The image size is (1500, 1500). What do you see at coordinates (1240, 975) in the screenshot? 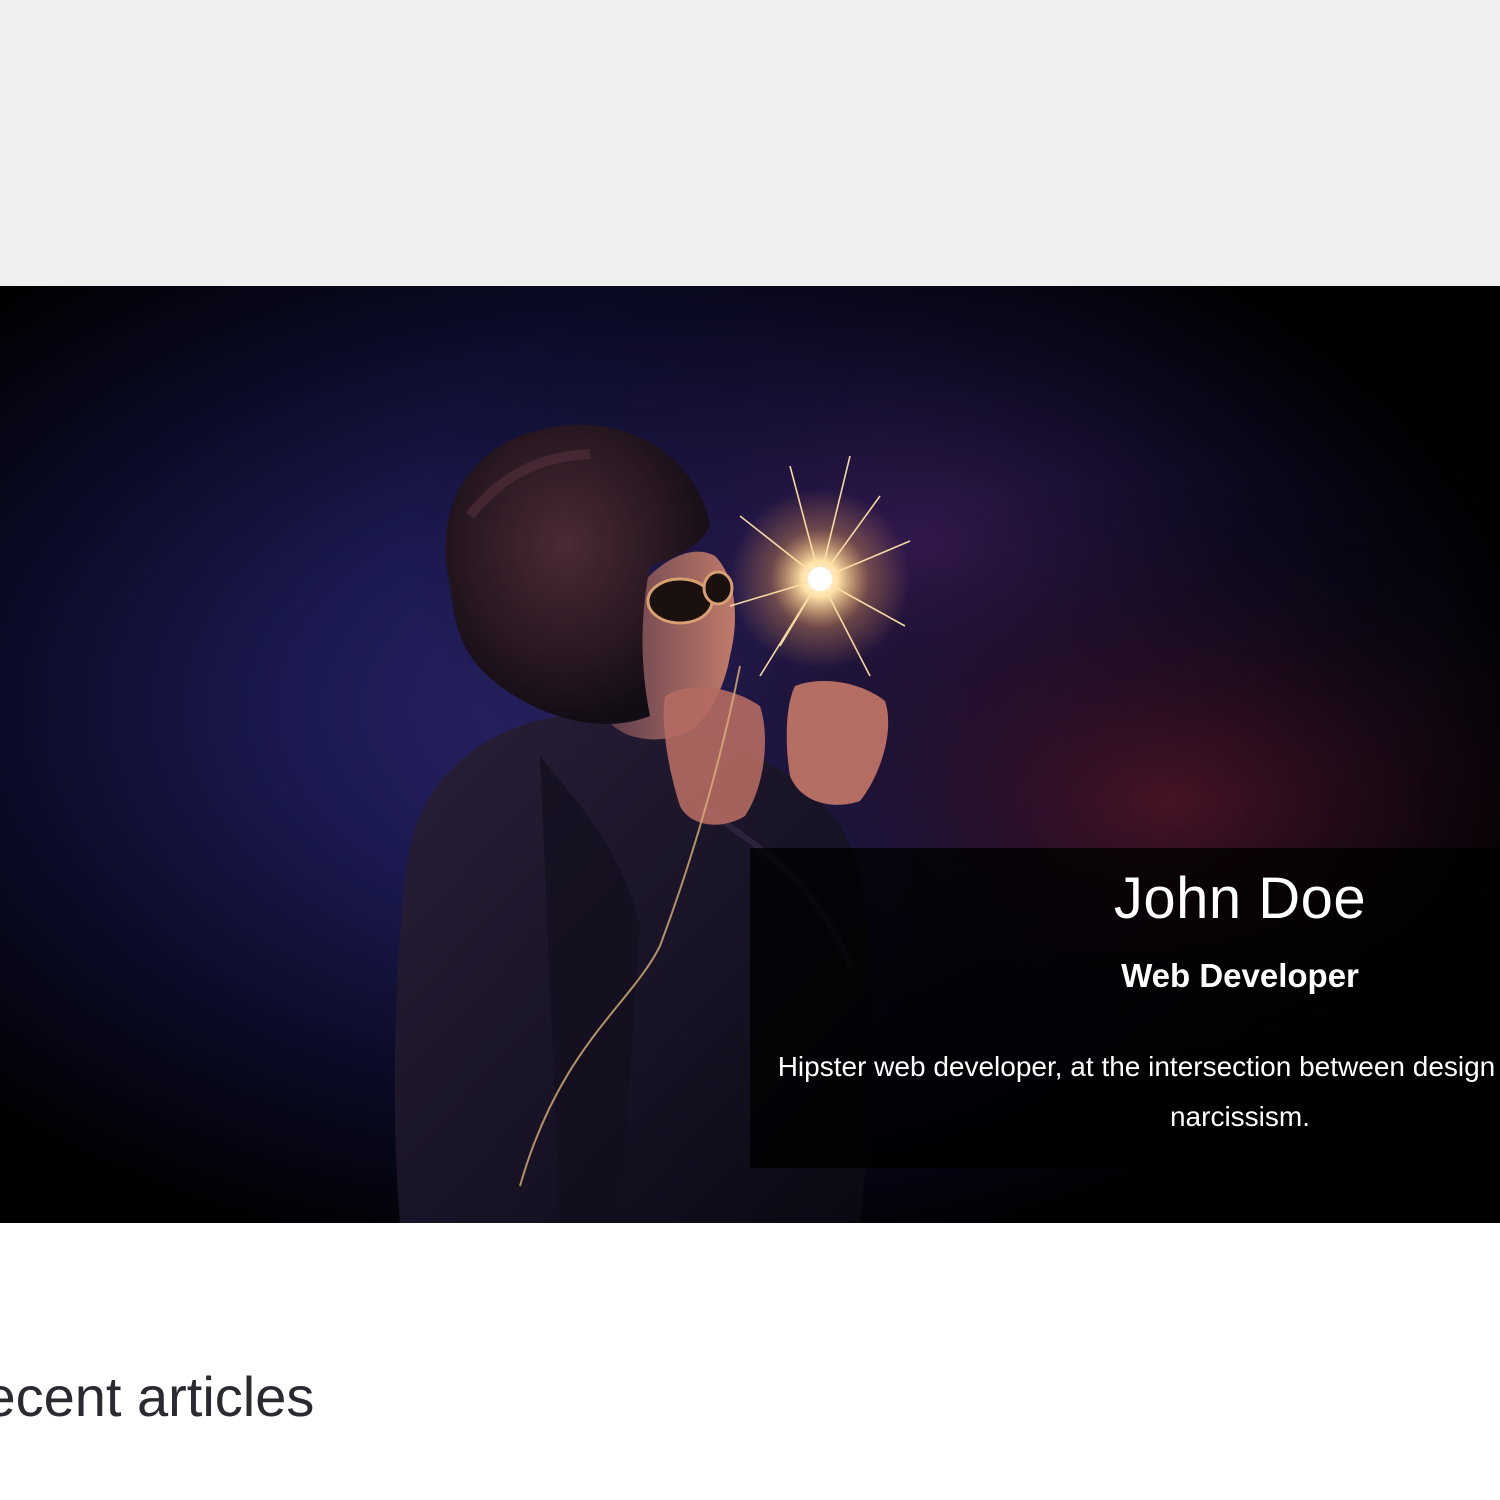
I see `profile-role: Web Developer` at bounding box center [1240, 975].